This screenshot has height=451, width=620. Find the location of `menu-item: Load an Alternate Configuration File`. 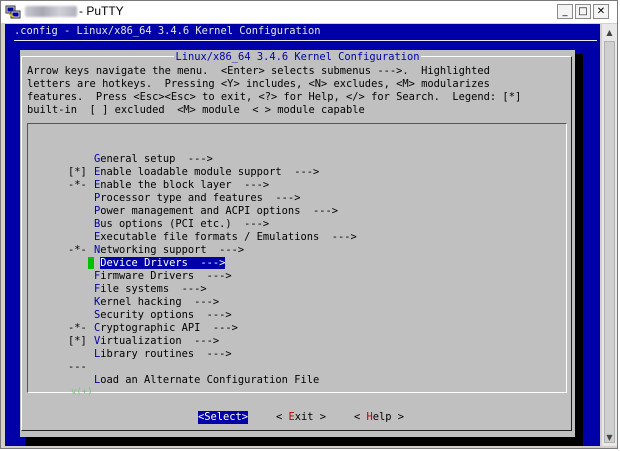

menu-item: Load an Alternate Configuration File is located at coordinates (193, 380).